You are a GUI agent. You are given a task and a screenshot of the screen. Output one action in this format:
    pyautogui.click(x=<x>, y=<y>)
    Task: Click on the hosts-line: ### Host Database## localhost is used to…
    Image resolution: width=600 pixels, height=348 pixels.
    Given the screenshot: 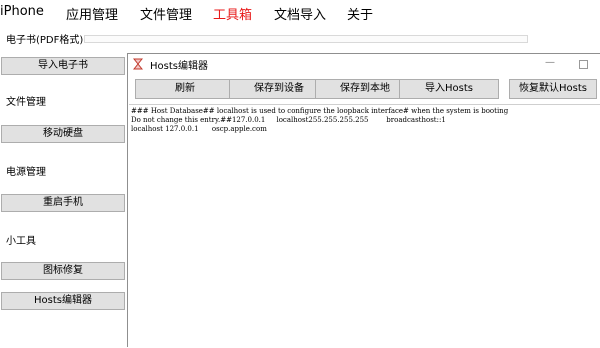 What is the action you would take?
    pyautogui.click(x=320, y=111)
    